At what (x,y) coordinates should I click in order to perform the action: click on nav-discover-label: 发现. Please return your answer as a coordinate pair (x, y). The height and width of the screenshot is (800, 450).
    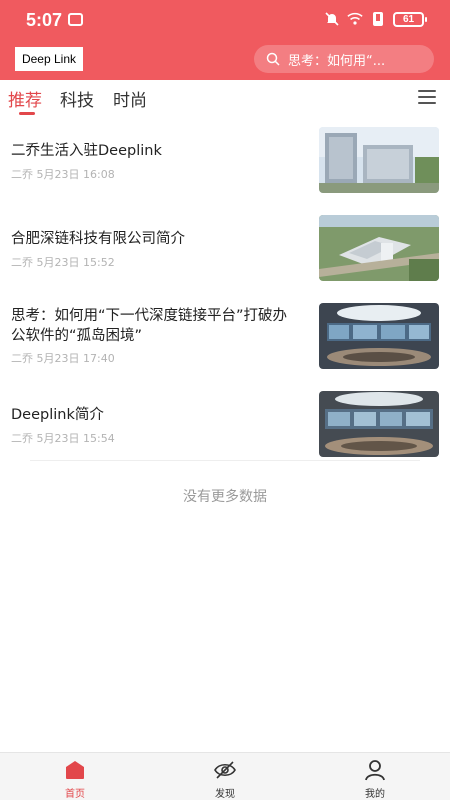
    Looking at the image, I should click on (225, 794).